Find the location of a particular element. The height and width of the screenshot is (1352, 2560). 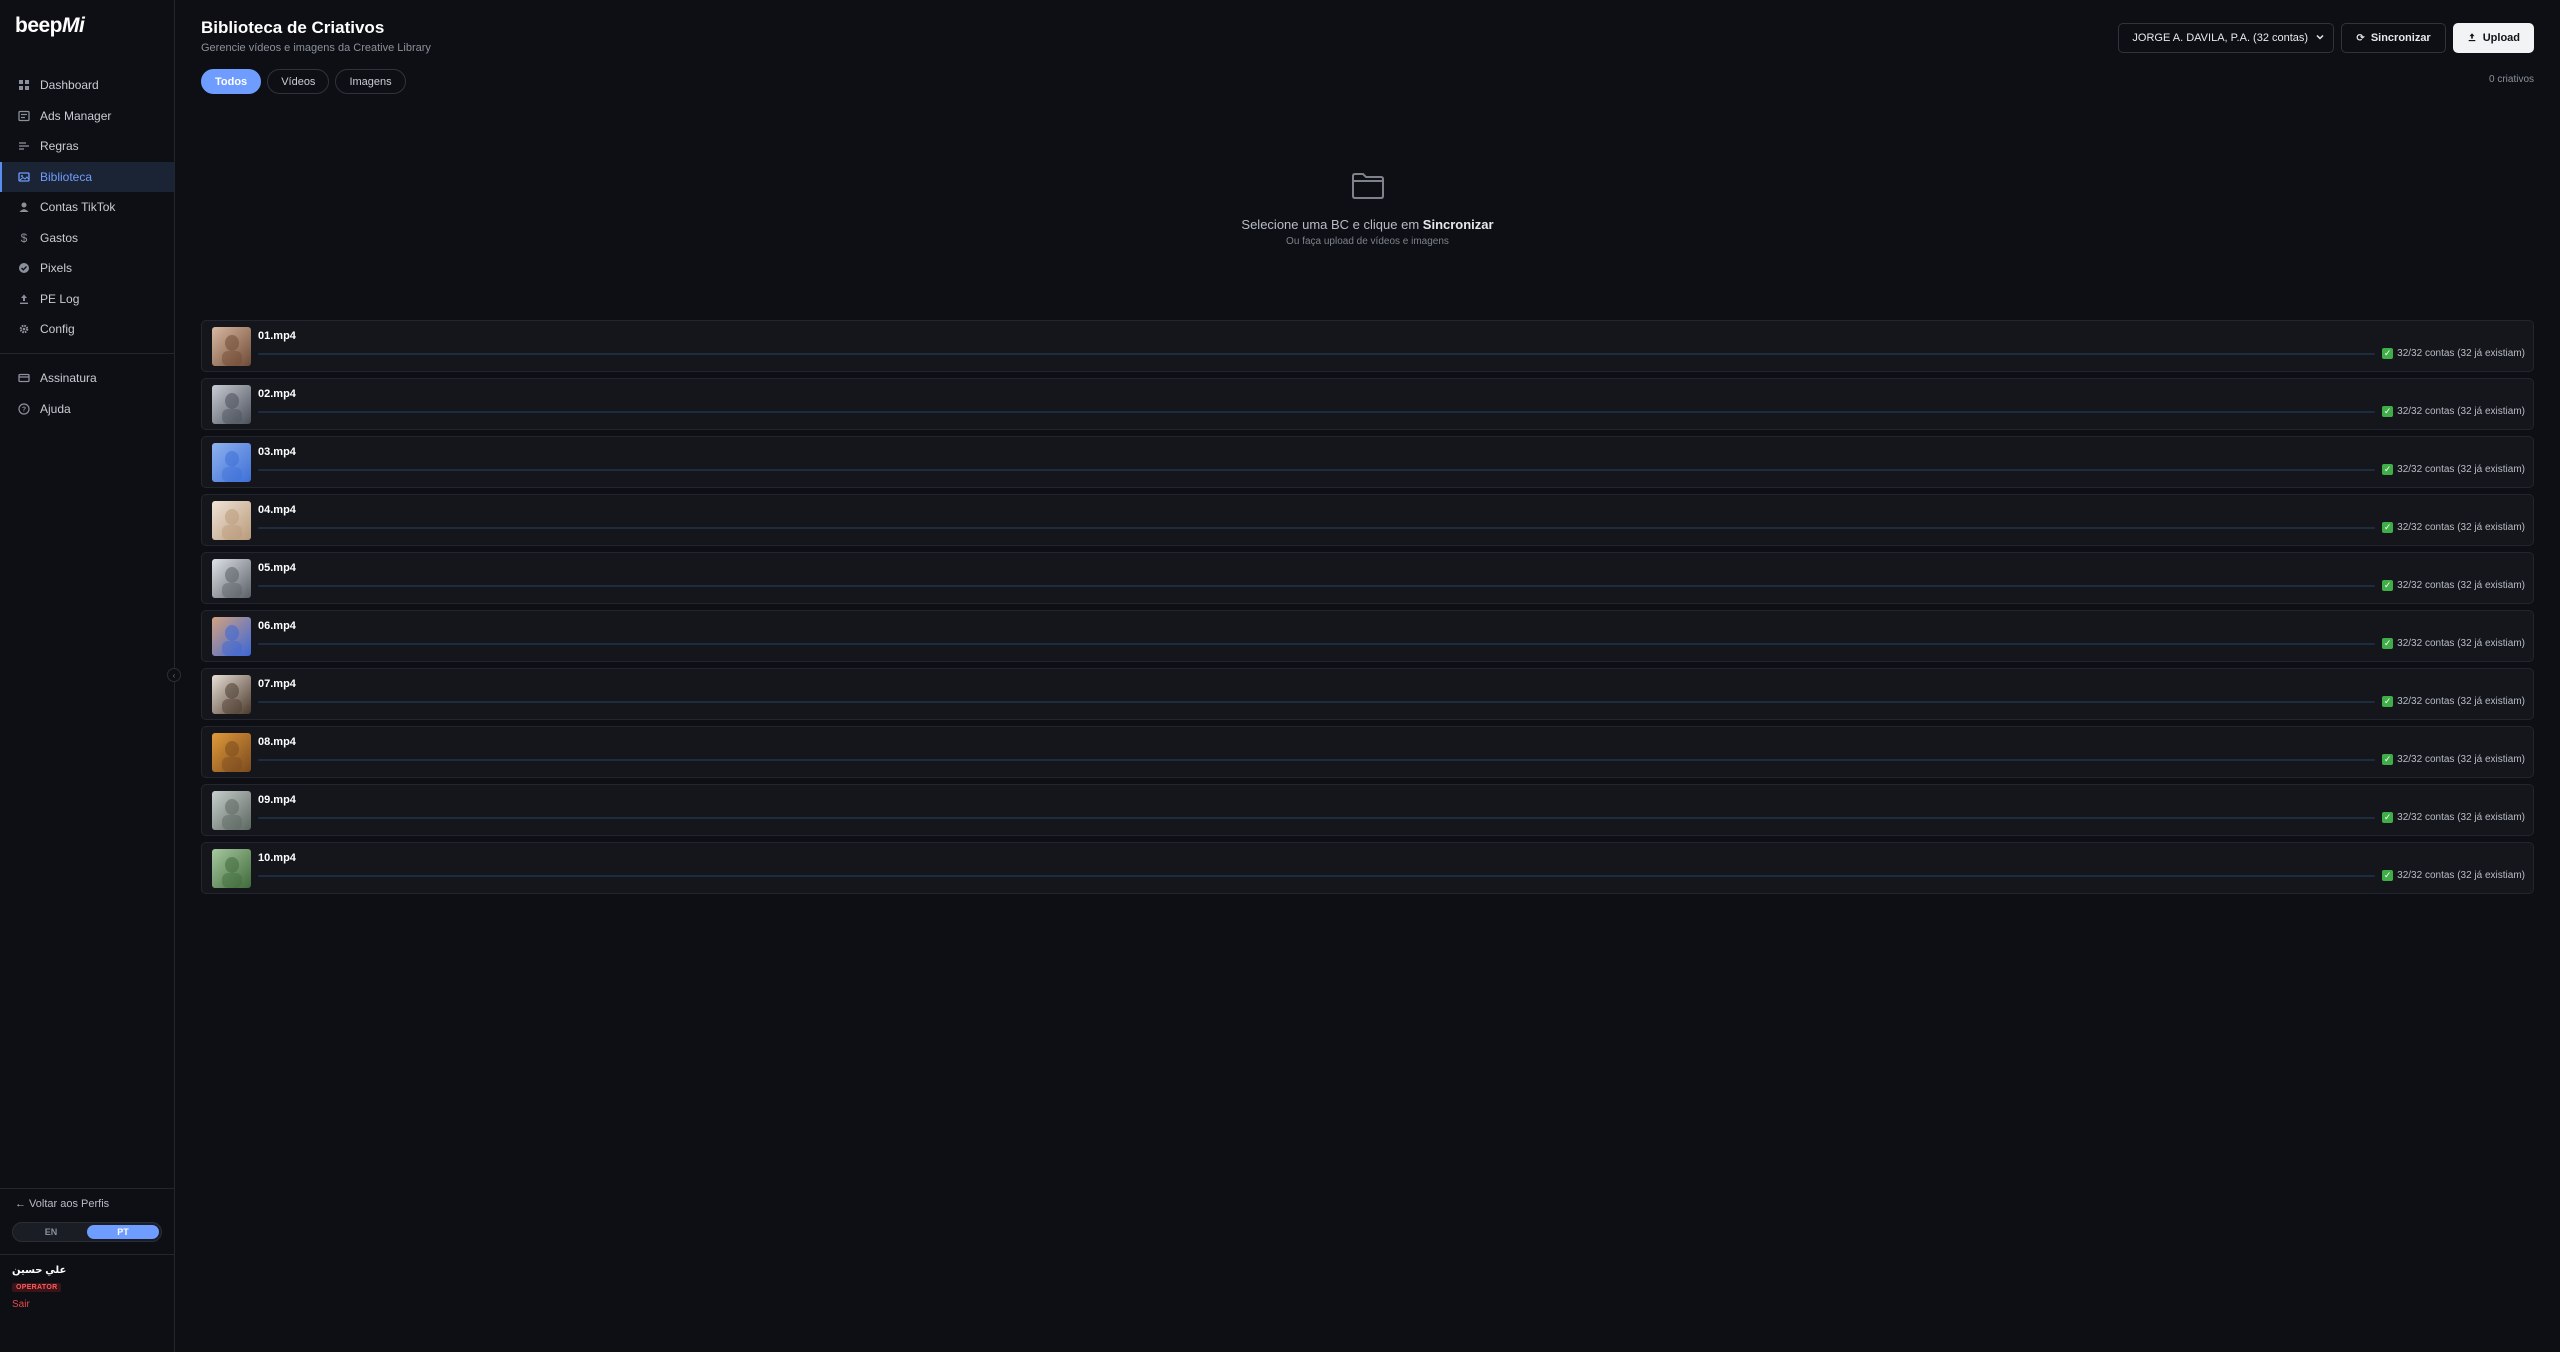

upload-row: 04.mp4 ✓ 32/32 contas (32 já existiam) is located at coordinates (1367, 520).